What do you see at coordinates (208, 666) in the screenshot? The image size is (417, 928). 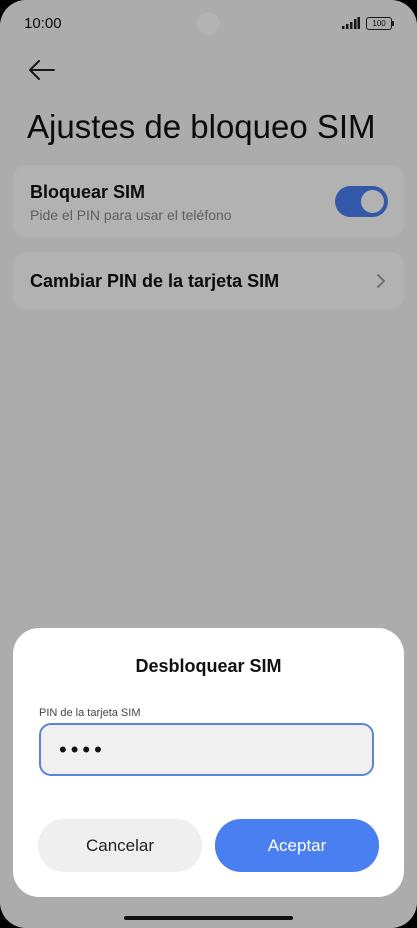 I see `dialog-title: Desbloquear SIM` at bounding box center [208, 666].